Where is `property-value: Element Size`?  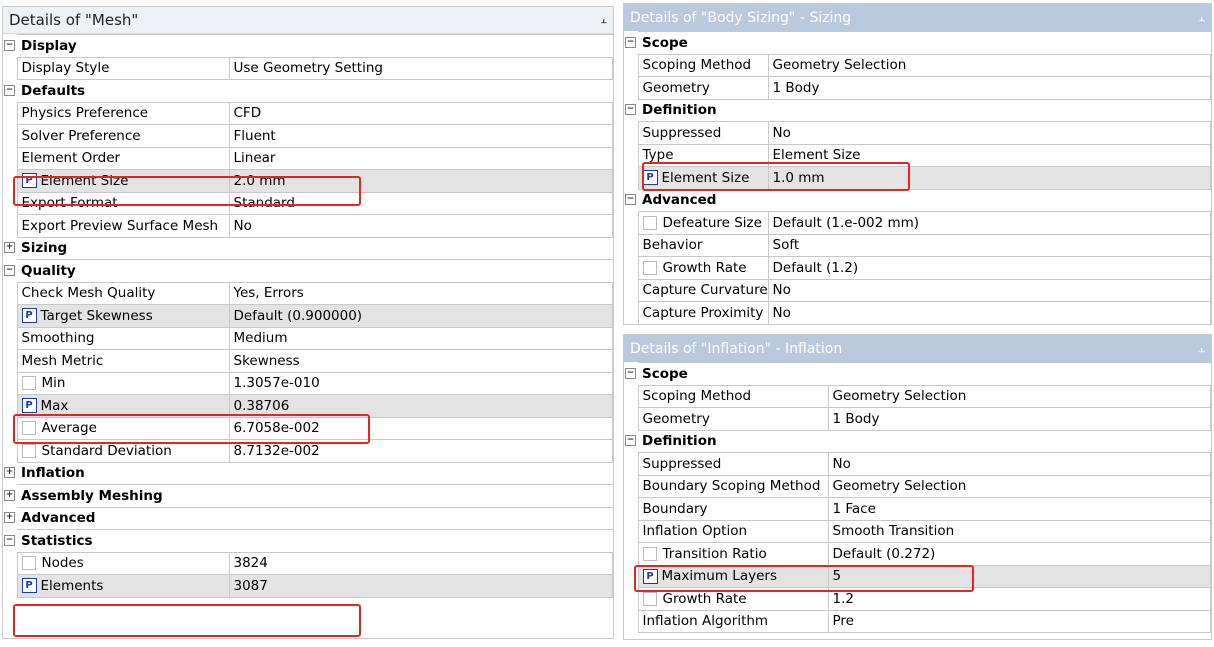 property-value: Element Size is located at coordinates (989, 155).